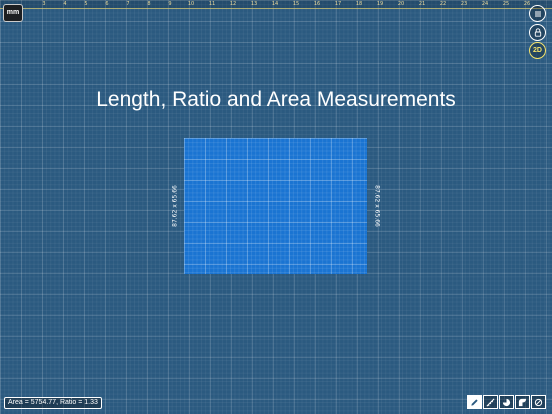 This screenshot has width=552, height=414. I want to click on ruler-number: 13, so click(254, 4).